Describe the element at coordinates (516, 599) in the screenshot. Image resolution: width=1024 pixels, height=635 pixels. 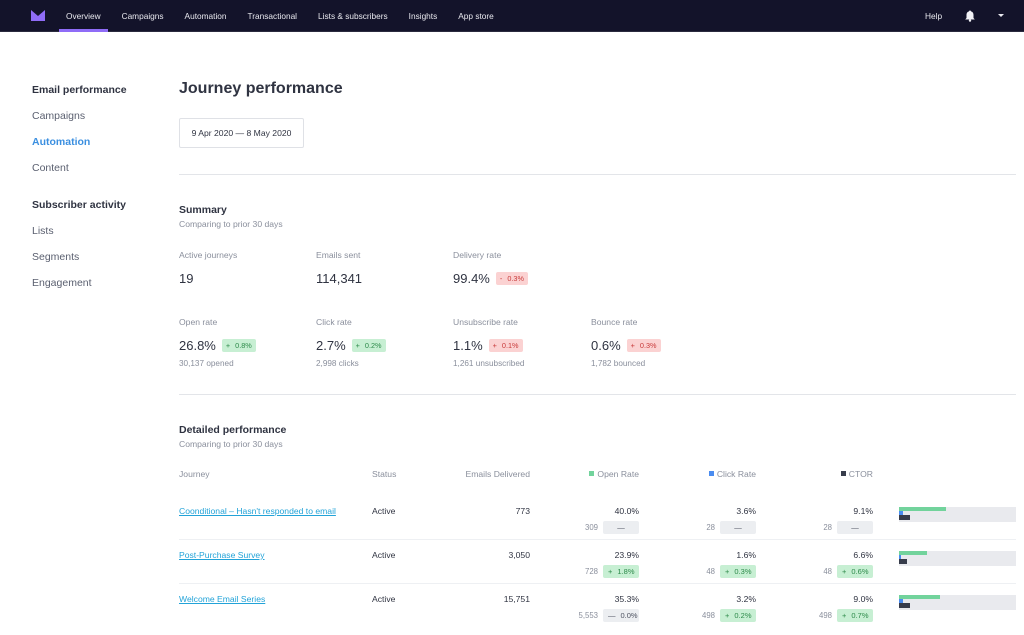
I see `emails-delivered-cell: 15,751` at that location.